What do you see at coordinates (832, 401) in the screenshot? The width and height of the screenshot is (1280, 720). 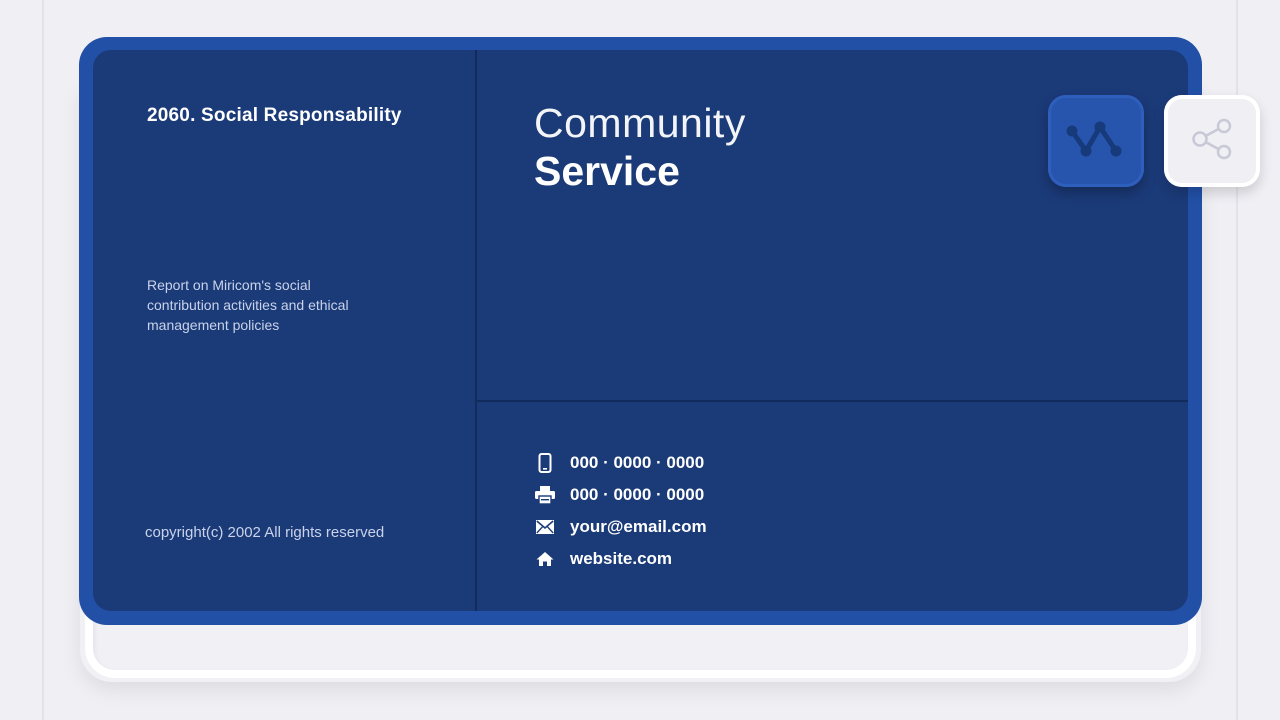 I see `horizontal-divider` at bounding box center [832, 401].